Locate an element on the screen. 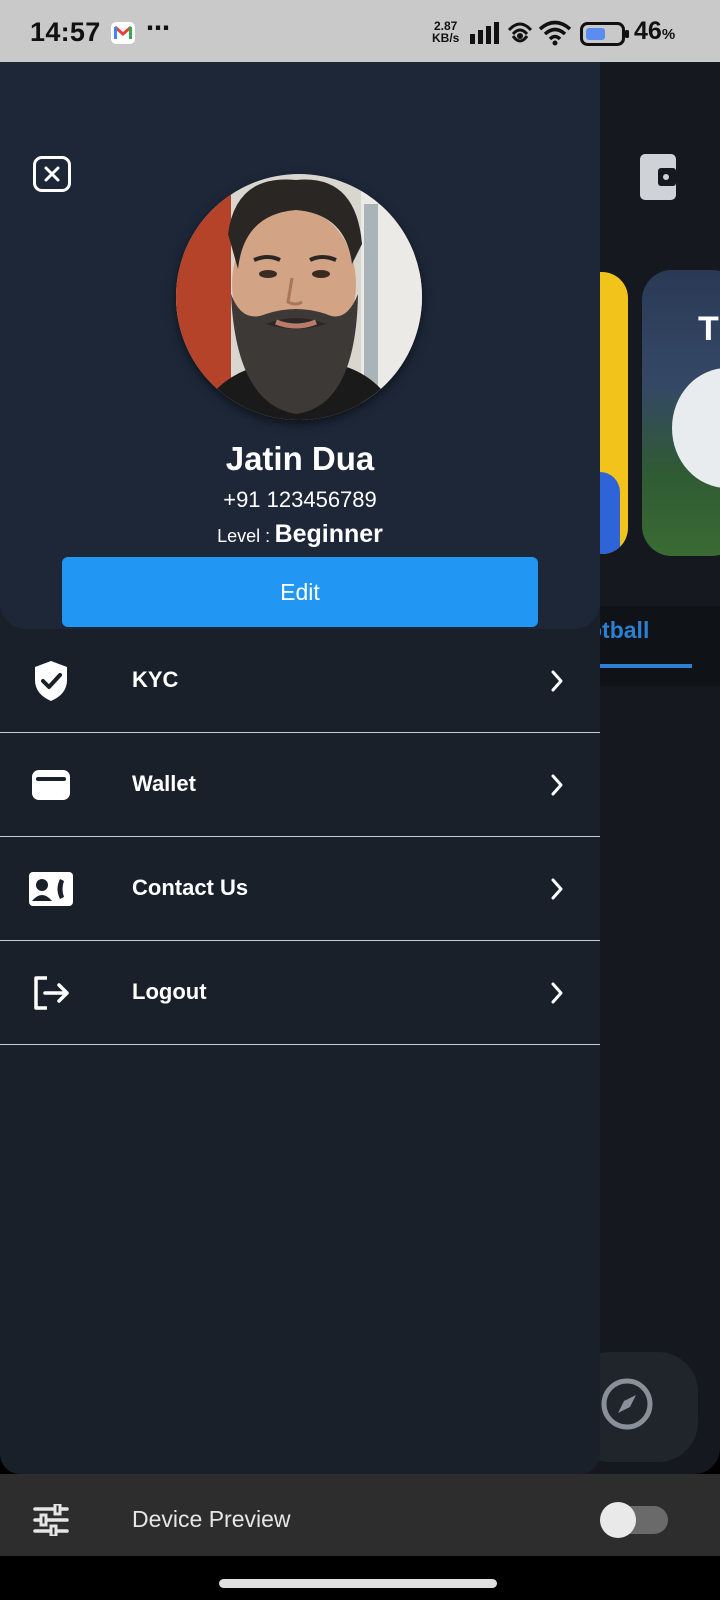  menu-item-label: Contact Us is located at coordinates (190, 887).